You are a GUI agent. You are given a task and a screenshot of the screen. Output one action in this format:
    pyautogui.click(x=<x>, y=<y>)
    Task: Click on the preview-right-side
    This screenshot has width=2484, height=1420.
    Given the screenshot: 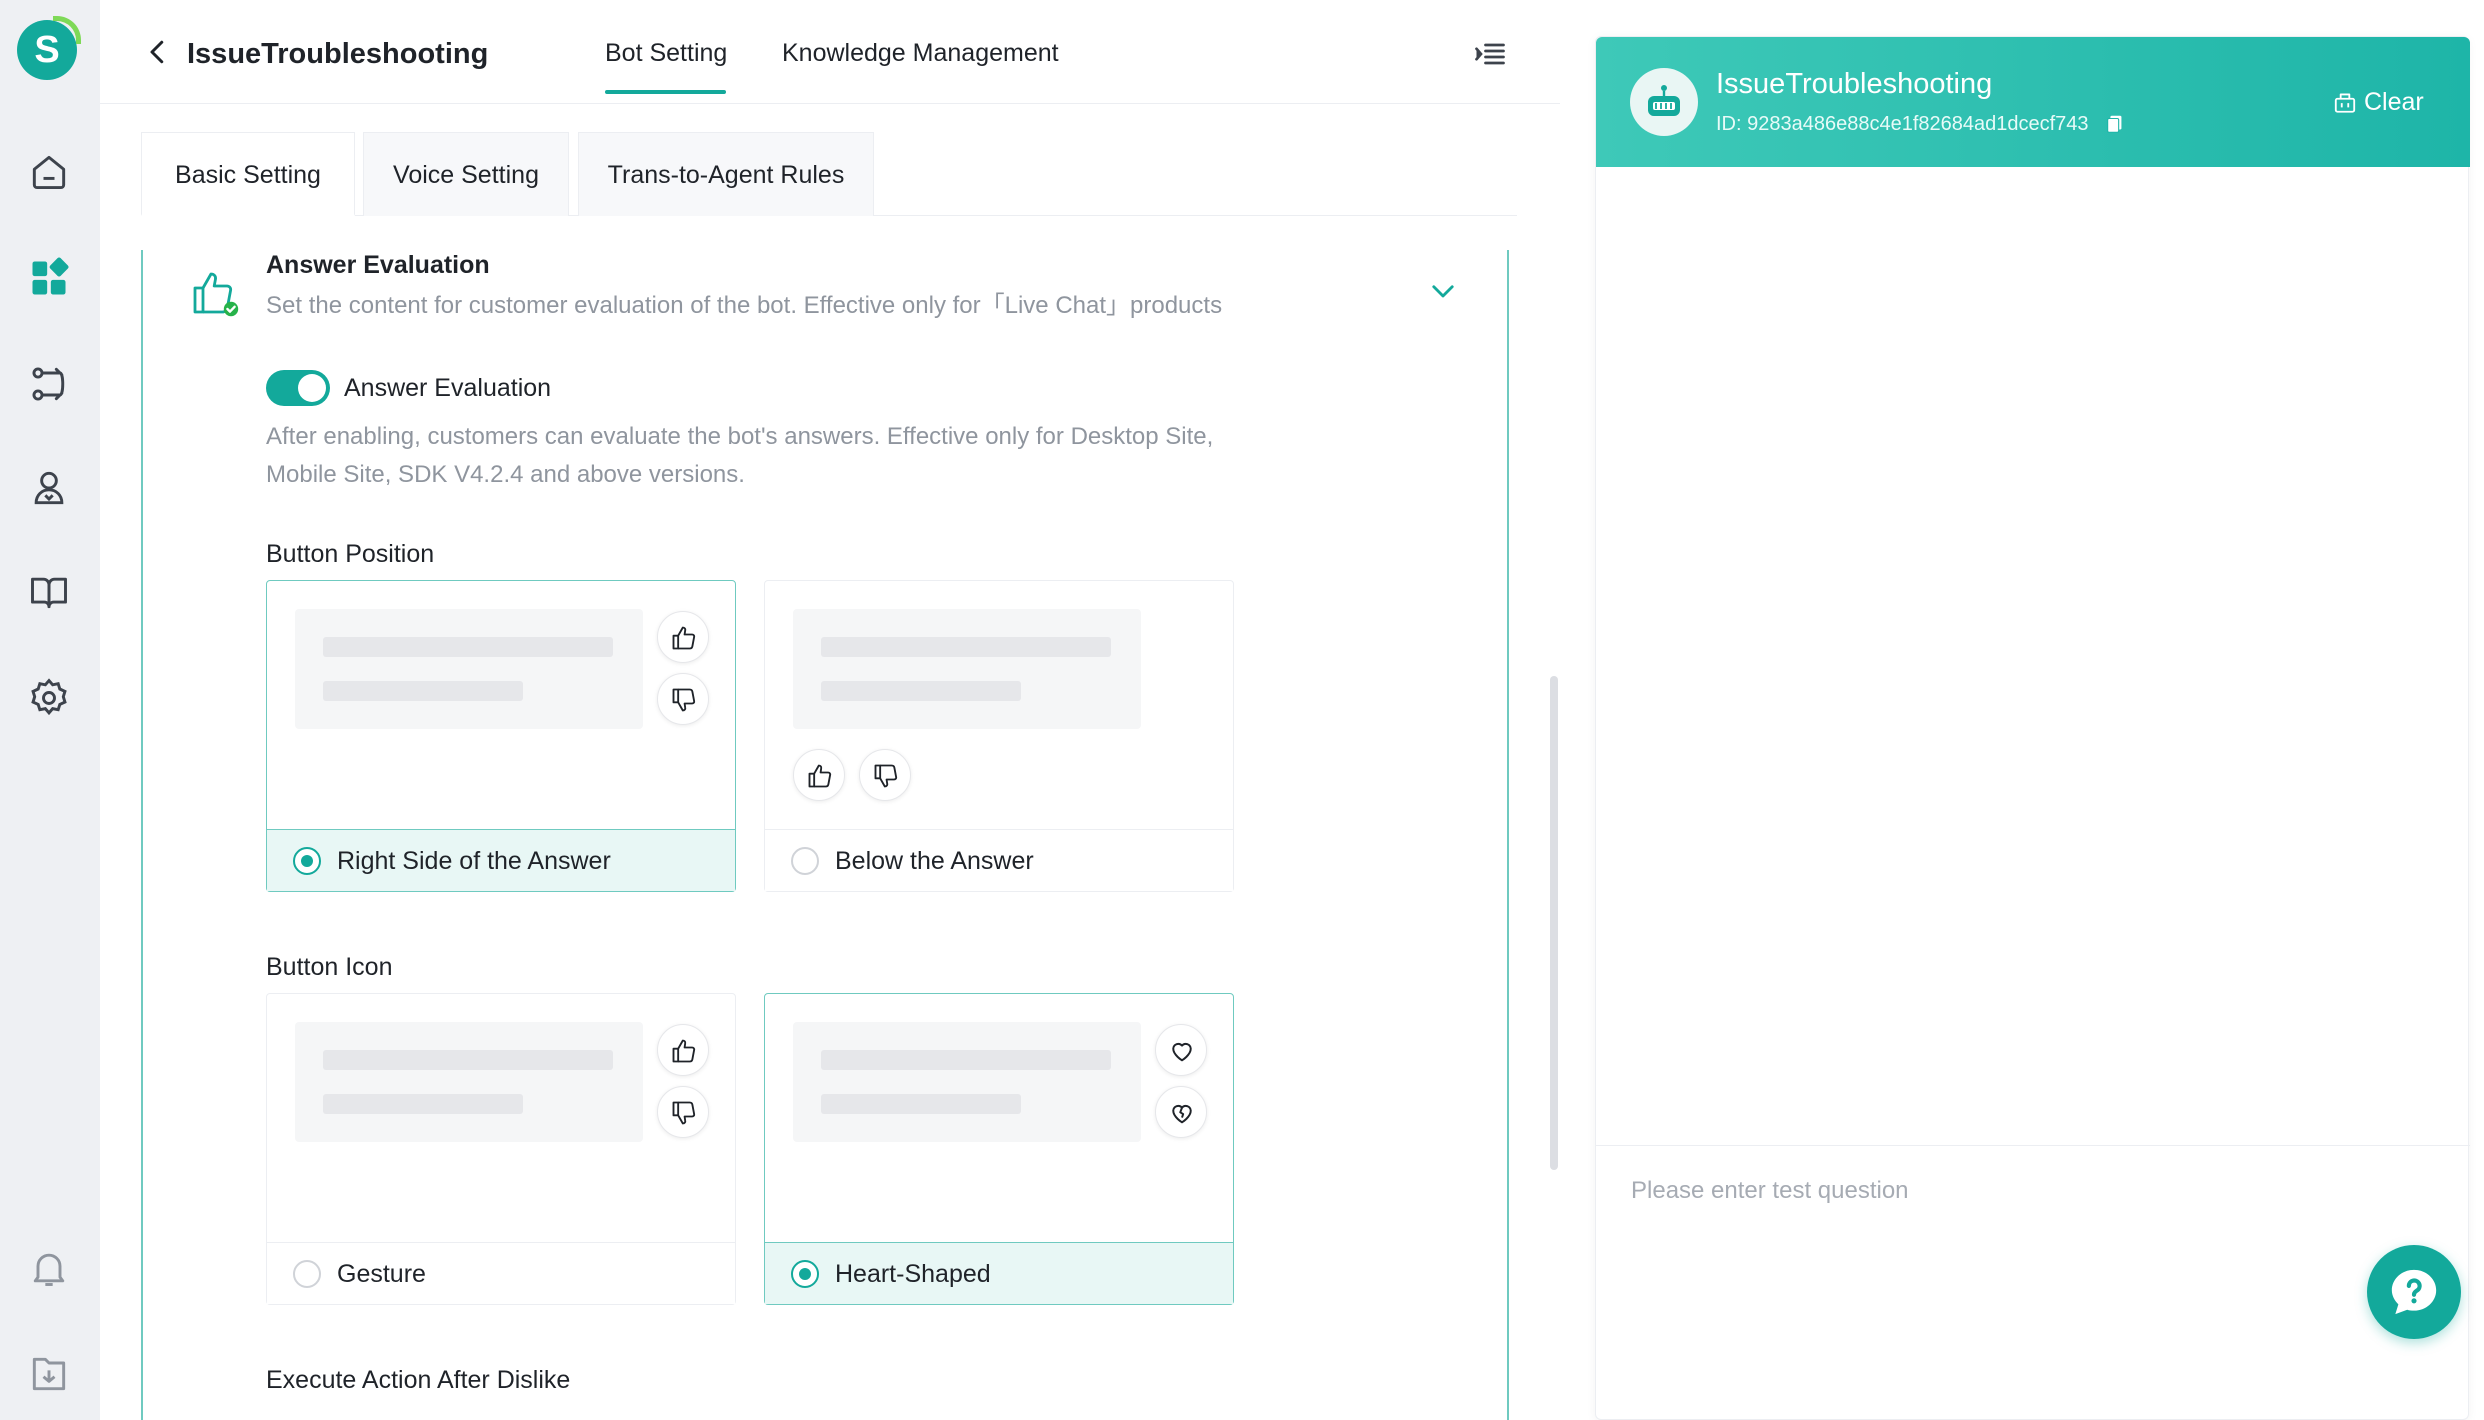 What is the action you would take?
    pyautogui.click(x=501, y=705)
    